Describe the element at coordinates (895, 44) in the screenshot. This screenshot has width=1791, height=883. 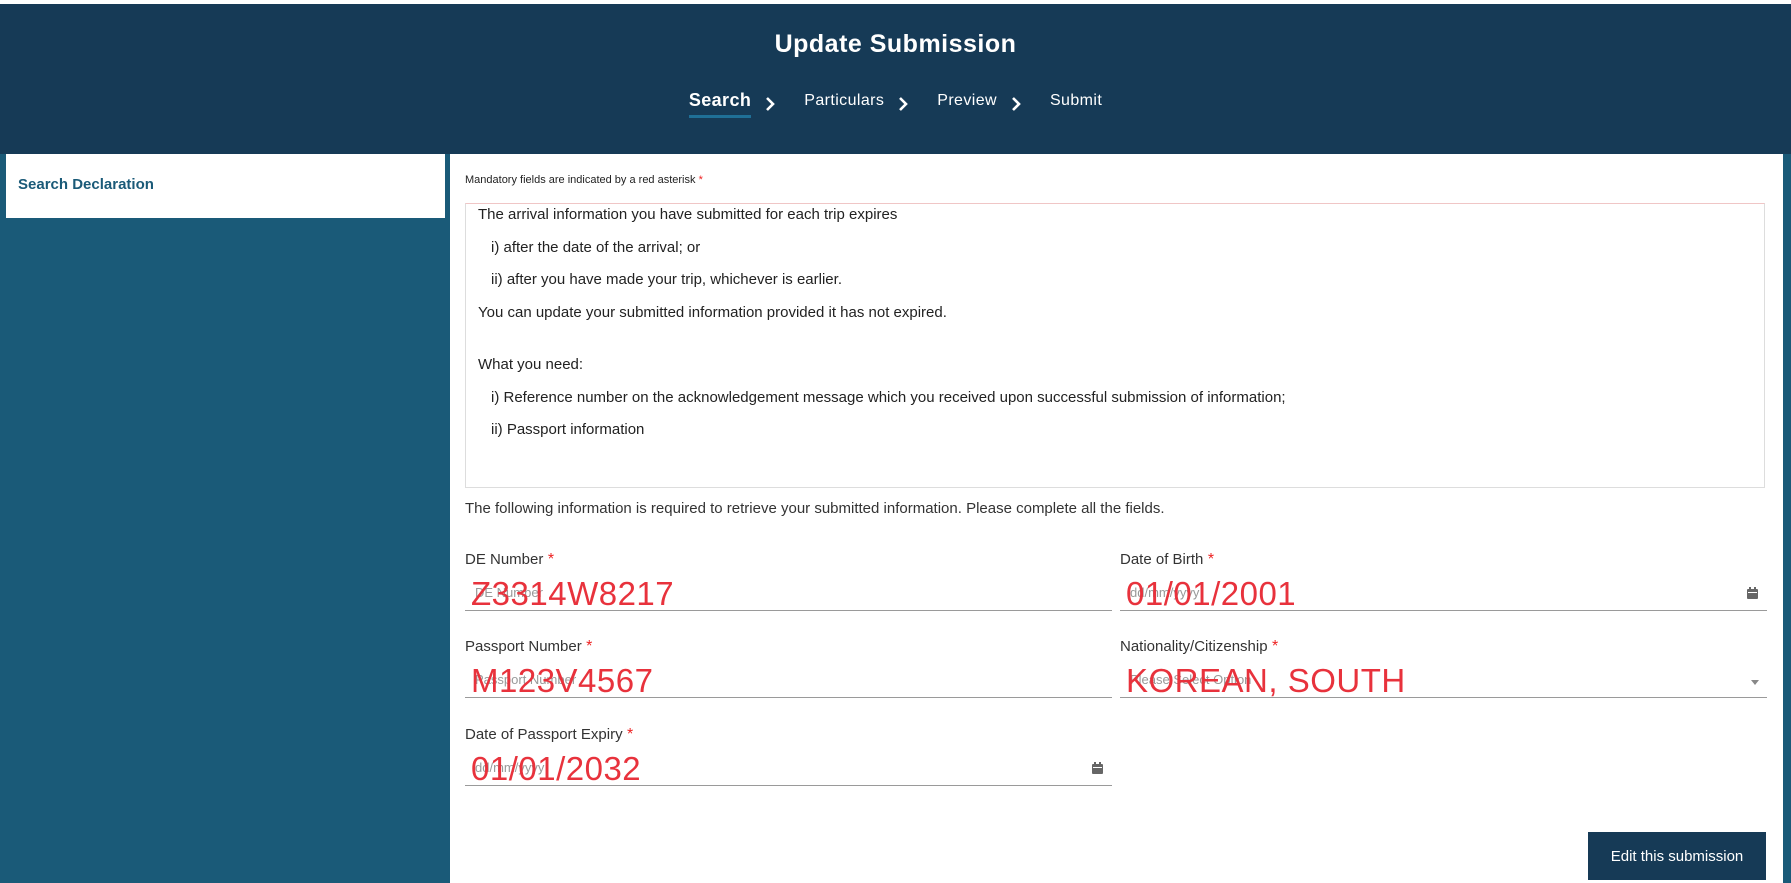
I see `page-title: Update Submission` at that location.